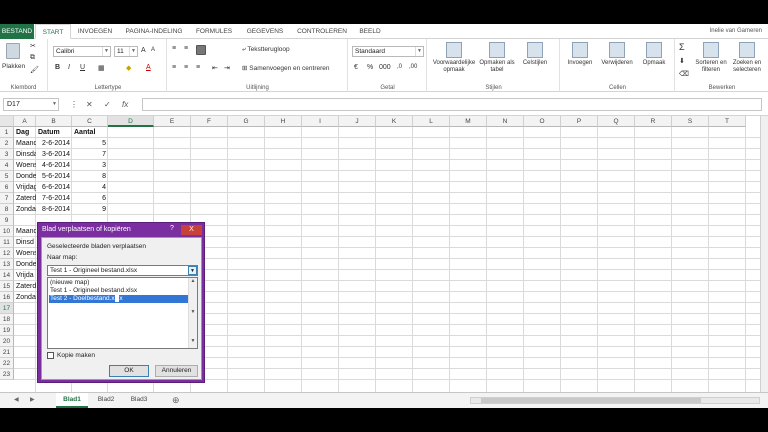  What do you see at coordinates (25, 165) in the screenshot?
I see `table-cell: Woensdag` at bounding box center [25, 165].